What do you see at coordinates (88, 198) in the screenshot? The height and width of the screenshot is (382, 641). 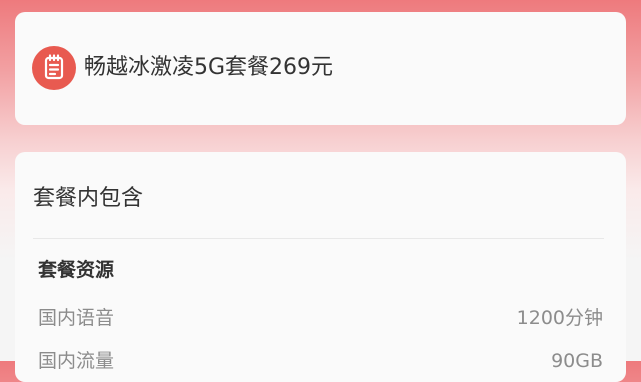 I see `section-title: 套餐内包含` at bounding box center [88, 198].